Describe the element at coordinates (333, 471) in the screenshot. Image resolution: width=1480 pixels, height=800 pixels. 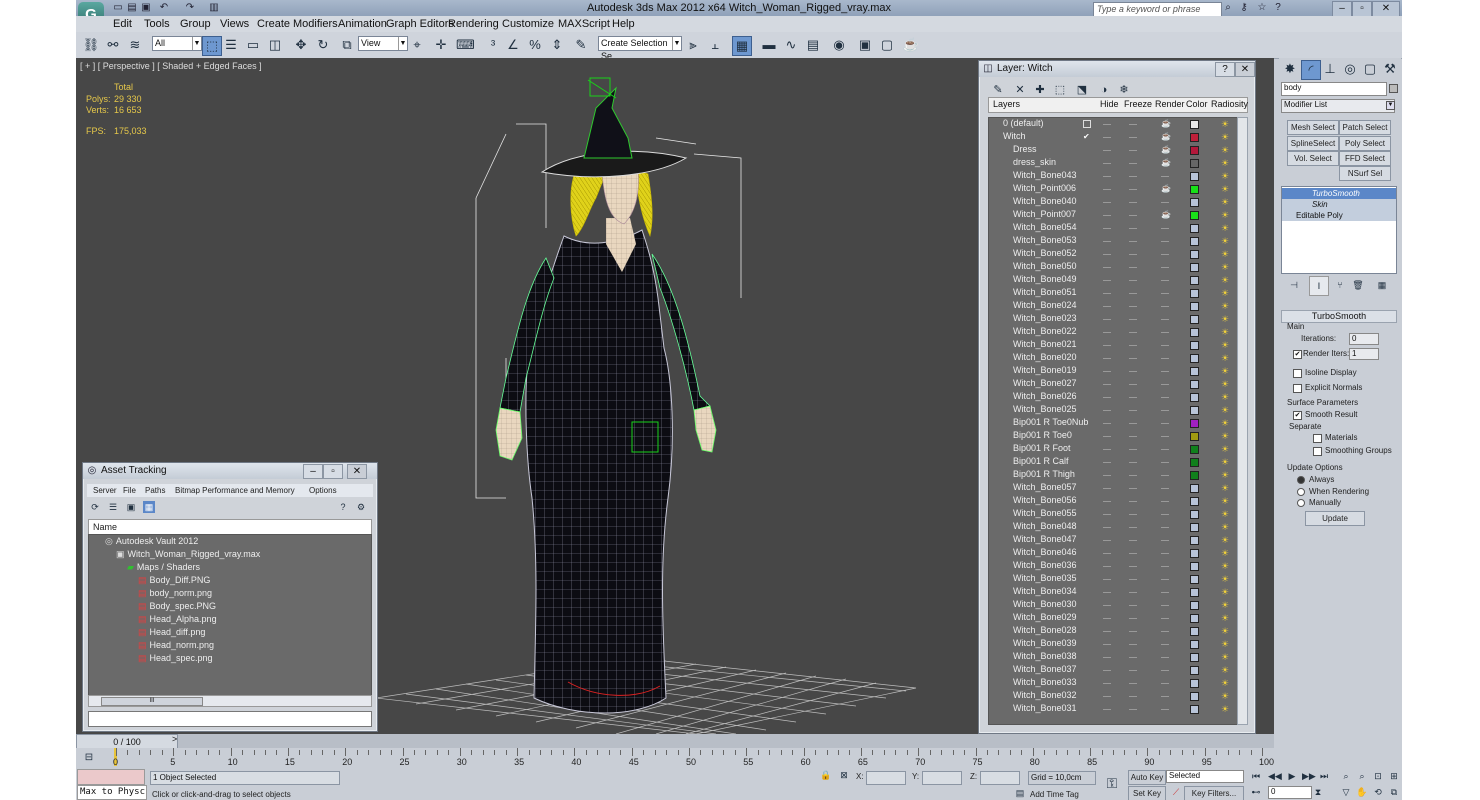
I see `asset-maximize-button: ▫` at that location.